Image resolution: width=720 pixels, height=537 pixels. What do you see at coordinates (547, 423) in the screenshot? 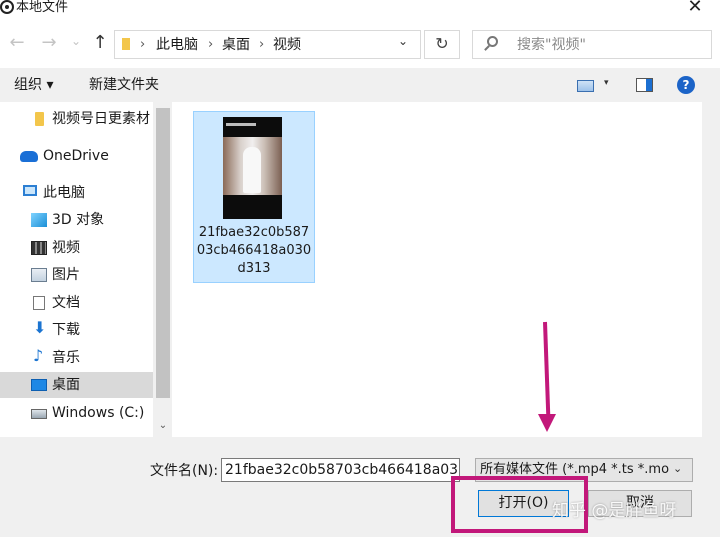
I see `annotation-arrow-head` at bounding box center [547, 423].